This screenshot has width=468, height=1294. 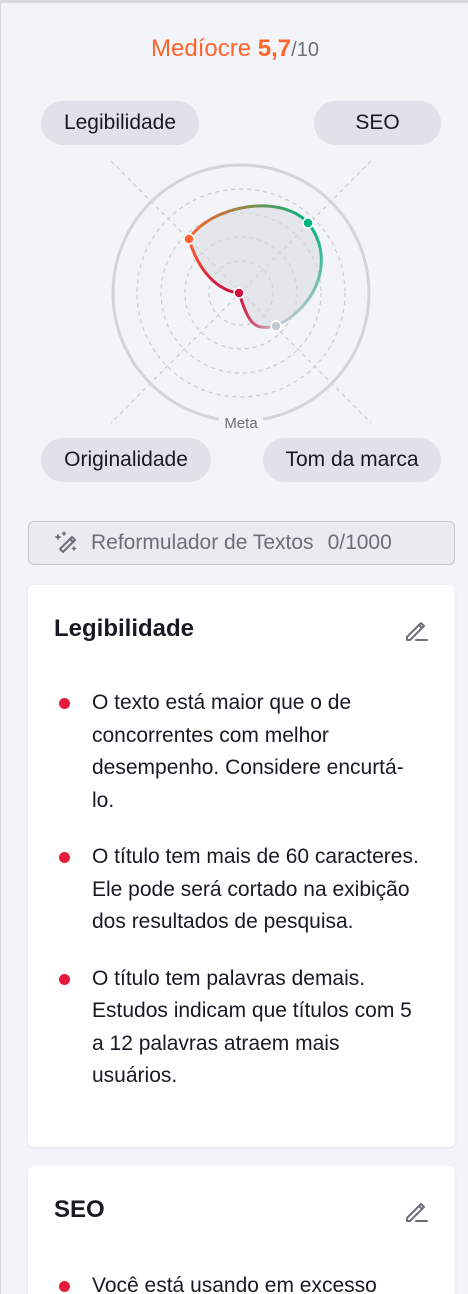 What do you see at coordinates (377, 123) in the screenshot?
I see `axis-pill-seo: SEO` at bounding box center [377, 123].